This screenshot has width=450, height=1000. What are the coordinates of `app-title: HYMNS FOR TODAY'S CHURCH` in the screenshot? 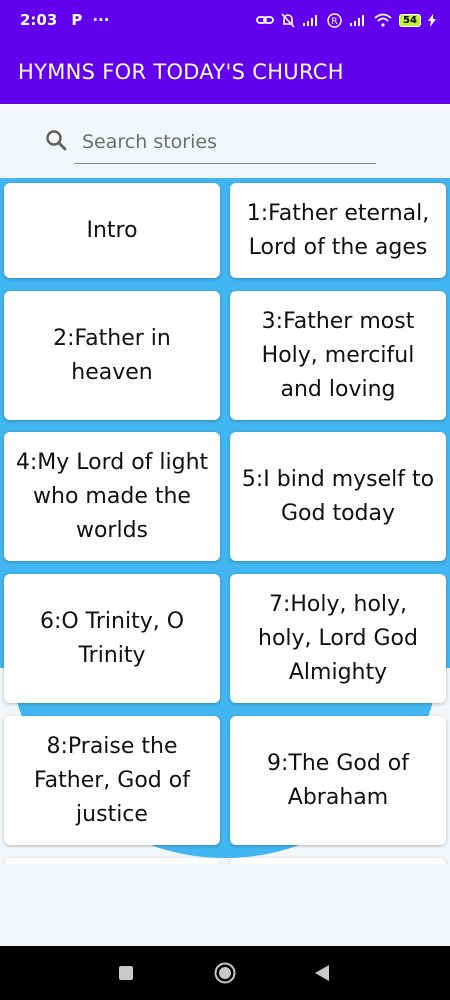 It's located at (181, 72).